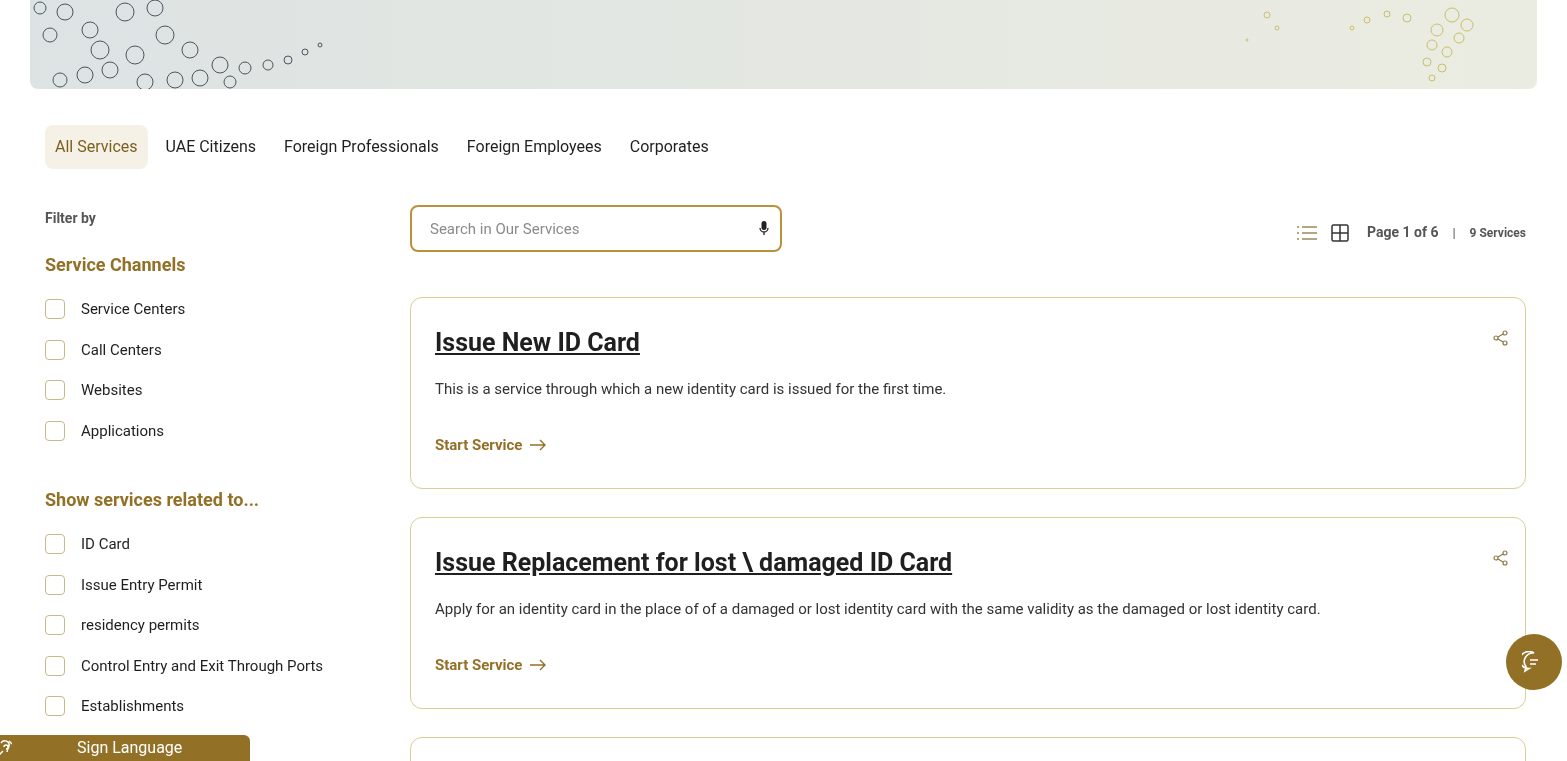 Image resolution: width=1567 pixels, height=761 pixels. What do you see at coordinates (694, 563) in the screenshot?
I see `service-title-link: Issue Replacement for lost \ damaged ID Card` at bounding box center [694, 563].